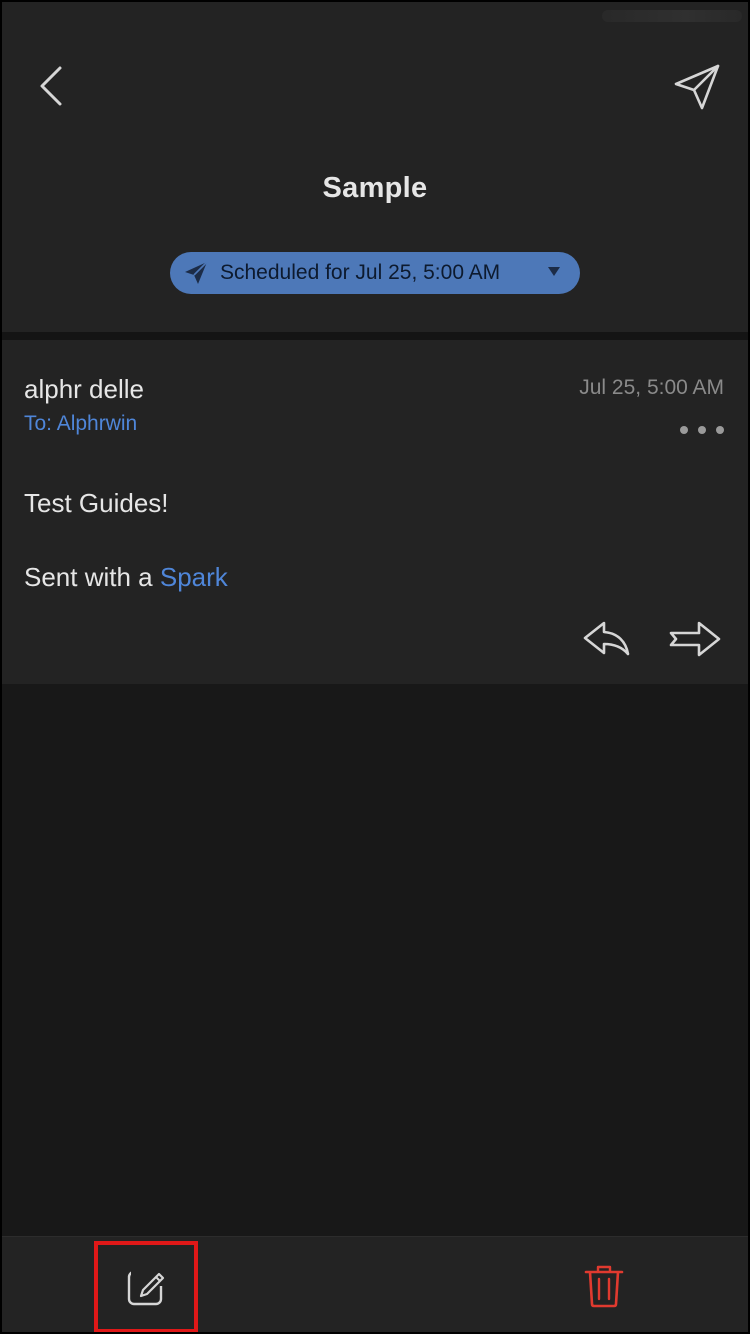 This screenshot has height=1334, width=750. What do you see at coordinates (672, 16) in the screenshot?
I see `status-bar` at bounding box center [672, 16].